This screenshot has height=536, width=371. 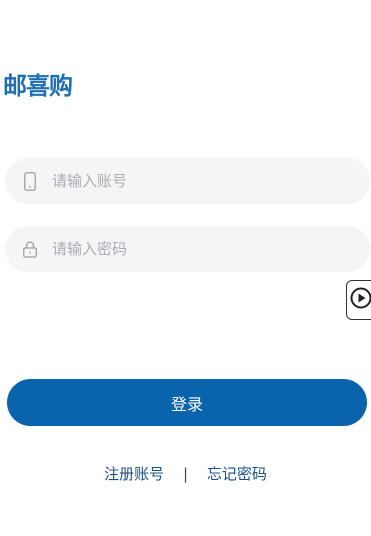 I want to click on forgot-password-link: 忘记密码, so click(x=237, y=473).